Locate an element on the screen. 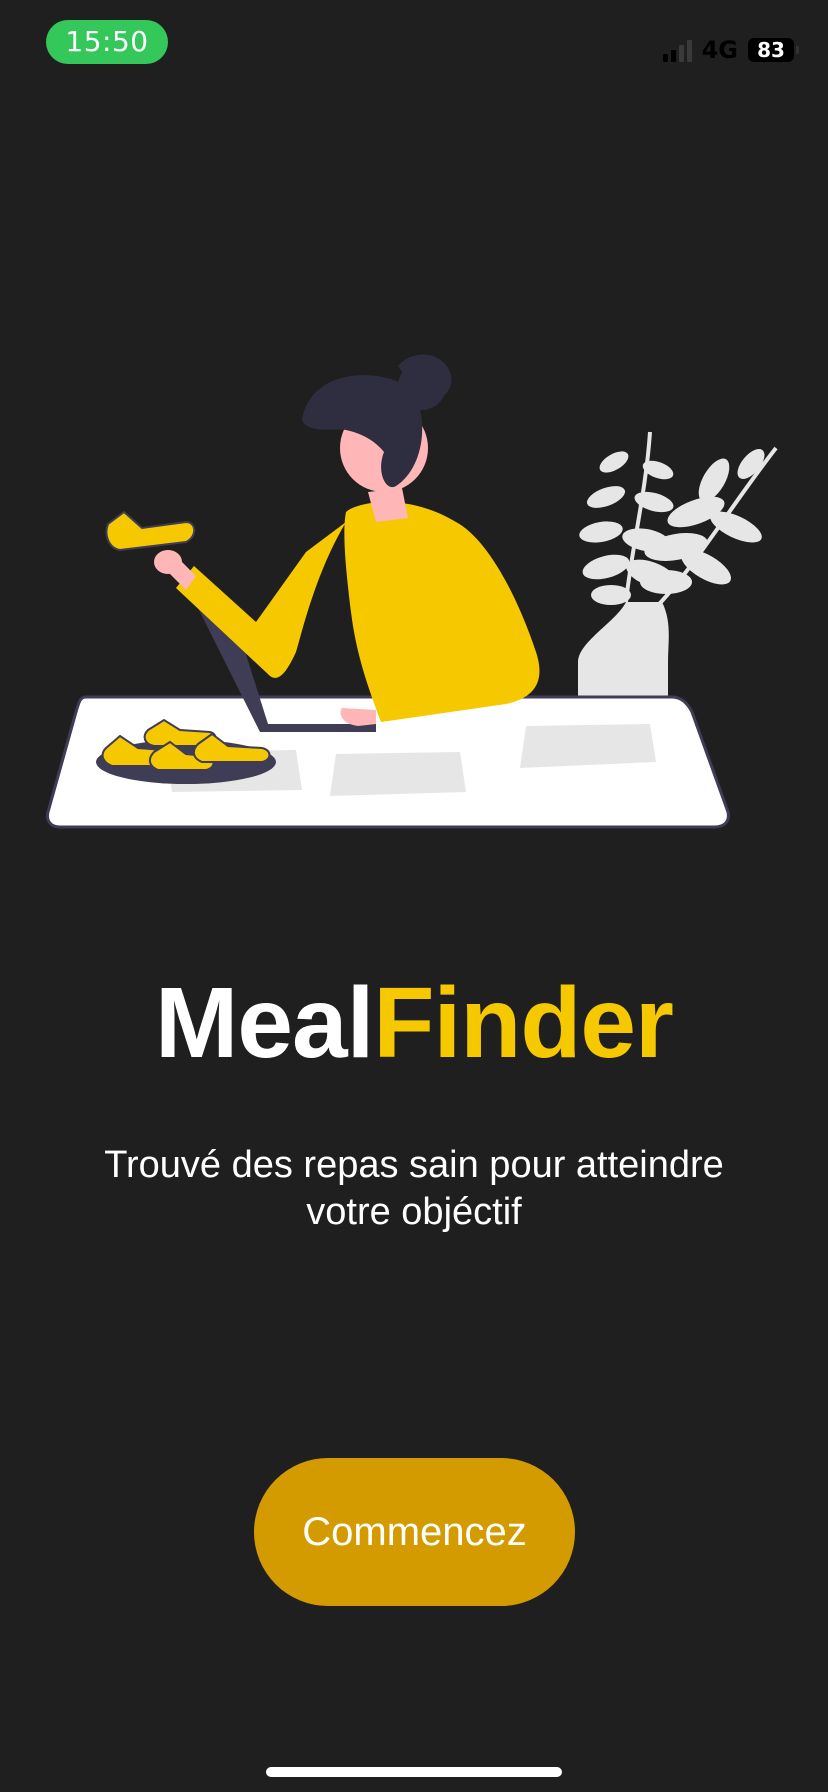 This screenshot has width=828, height=1792. network-type: 4G is located at coordinates (719, 50).